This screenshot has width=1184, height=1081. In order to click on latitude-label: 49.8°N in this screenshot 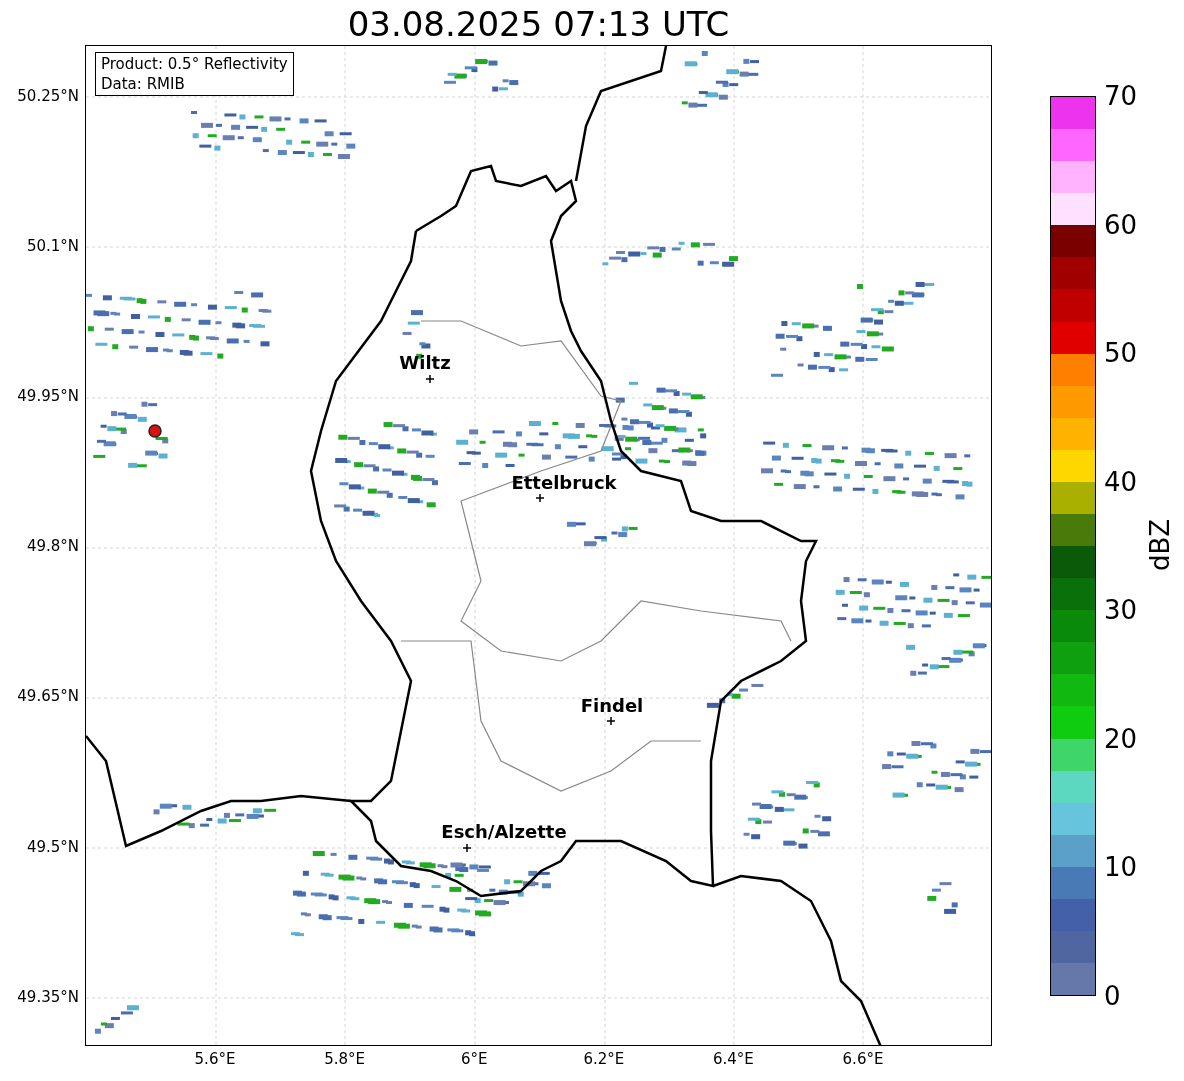, I will do `click(52, 546)`.